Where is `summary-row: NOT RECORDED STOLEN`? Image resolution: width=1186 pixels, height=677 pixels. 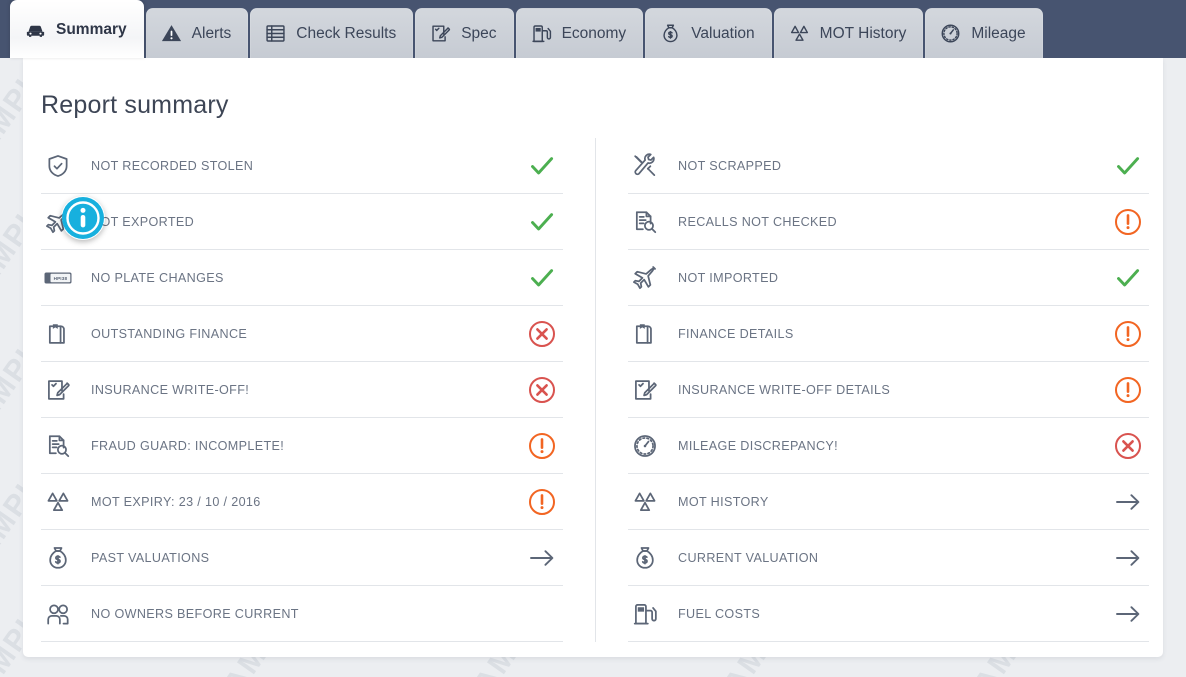 summary-row: NOT RECORDED STOLEN is located at coordinates (302, 166).